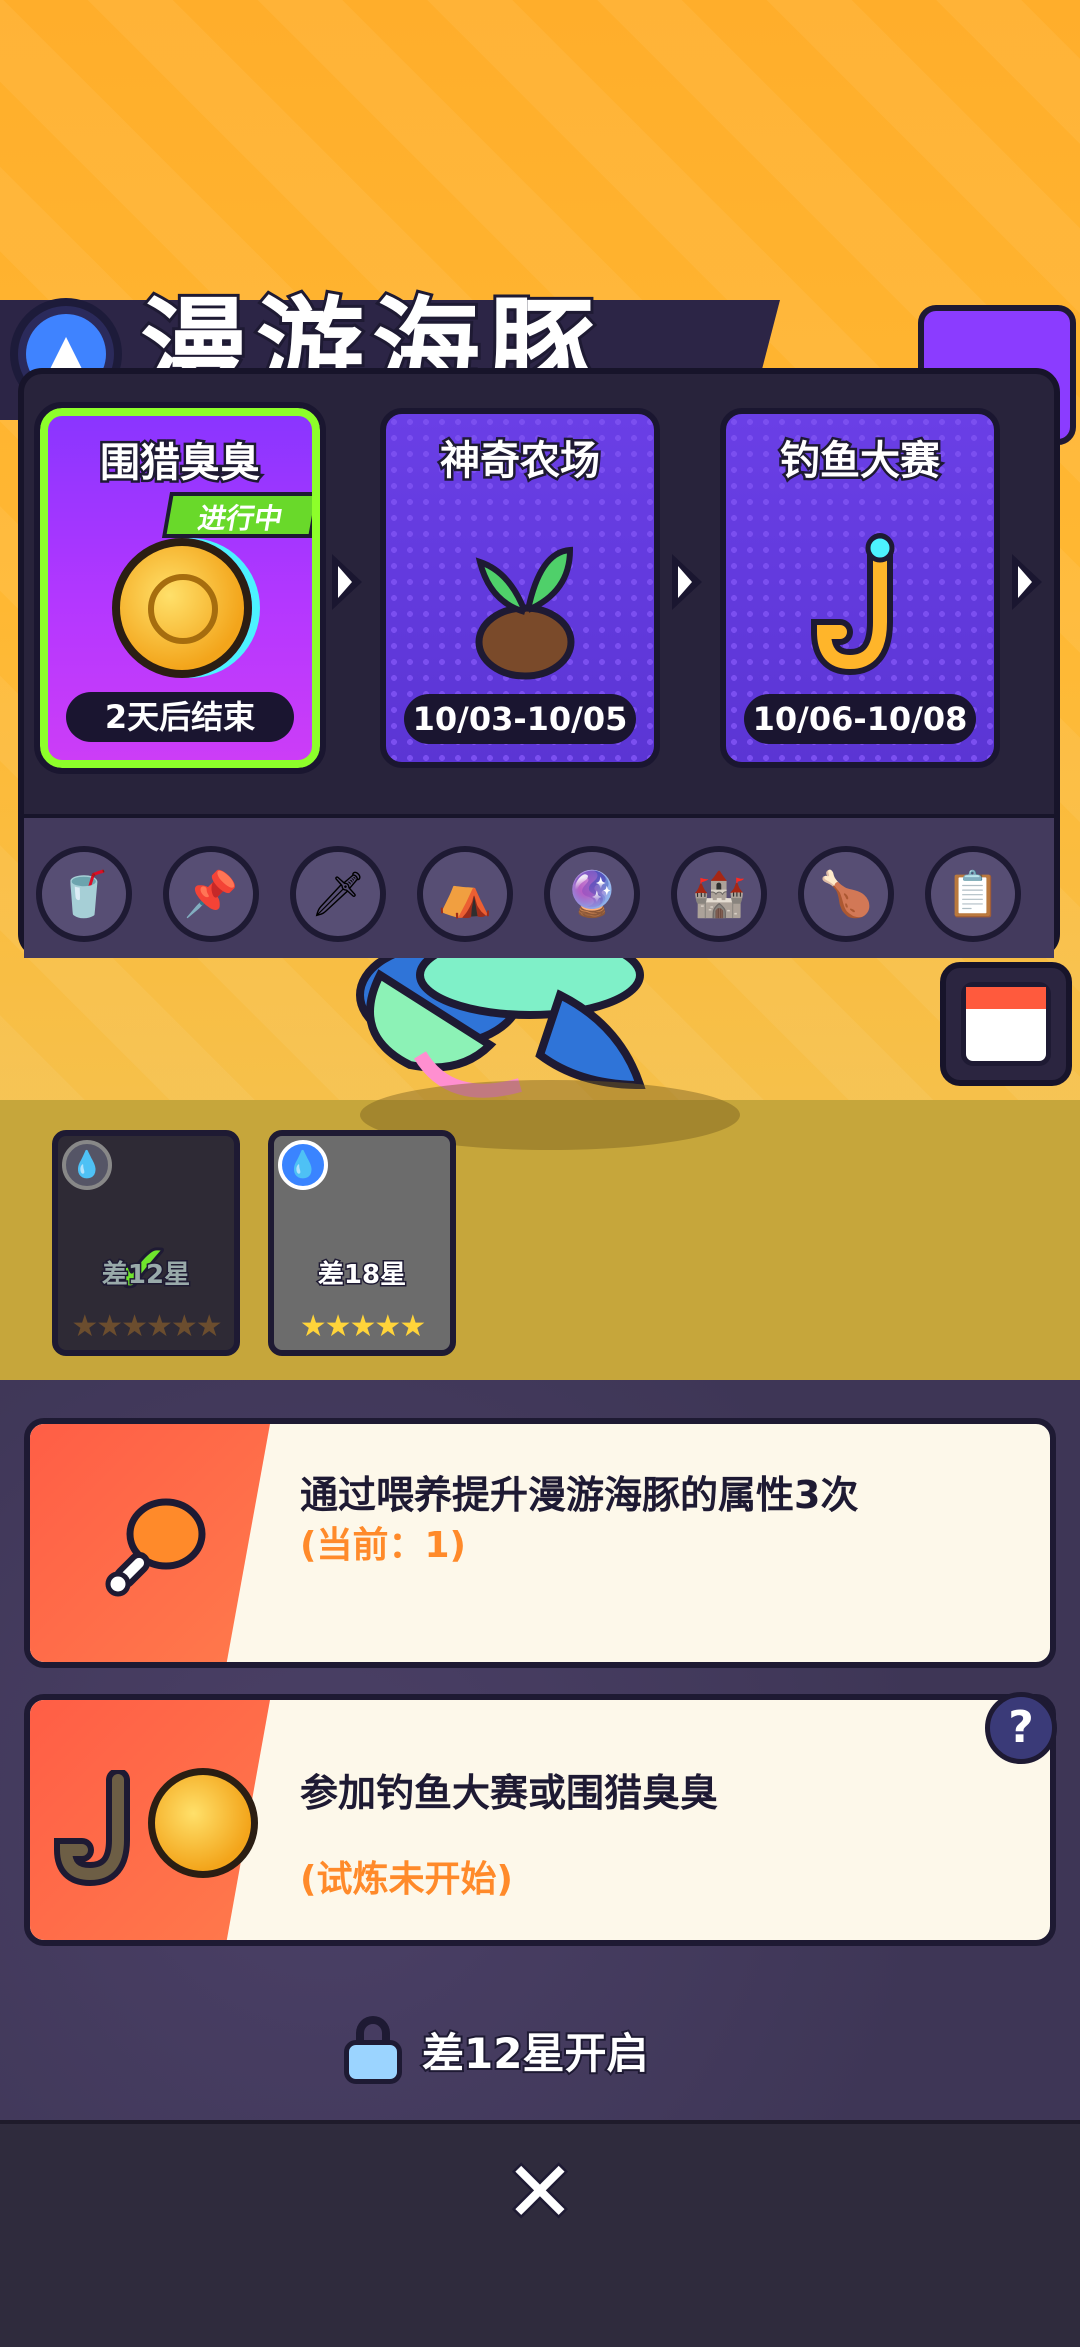 This screenshot has width=1080, height=2347. Describe the element at coordinates (1021, 1728) in the screenshot. I see `help-button: ?` at that location.